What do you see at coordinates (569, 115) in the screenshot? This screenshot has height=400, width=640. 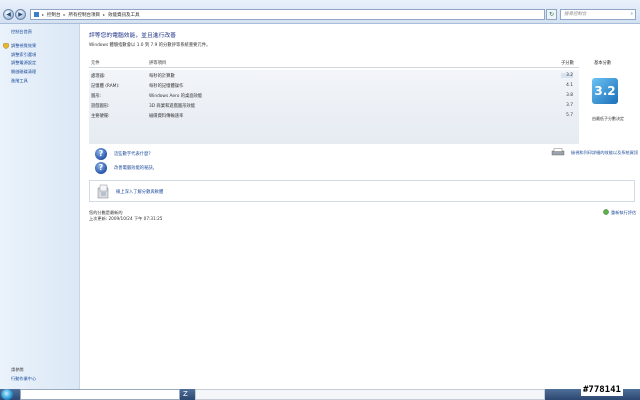 I see `row-subscore: 5.7` at bounding box center [569, 115].